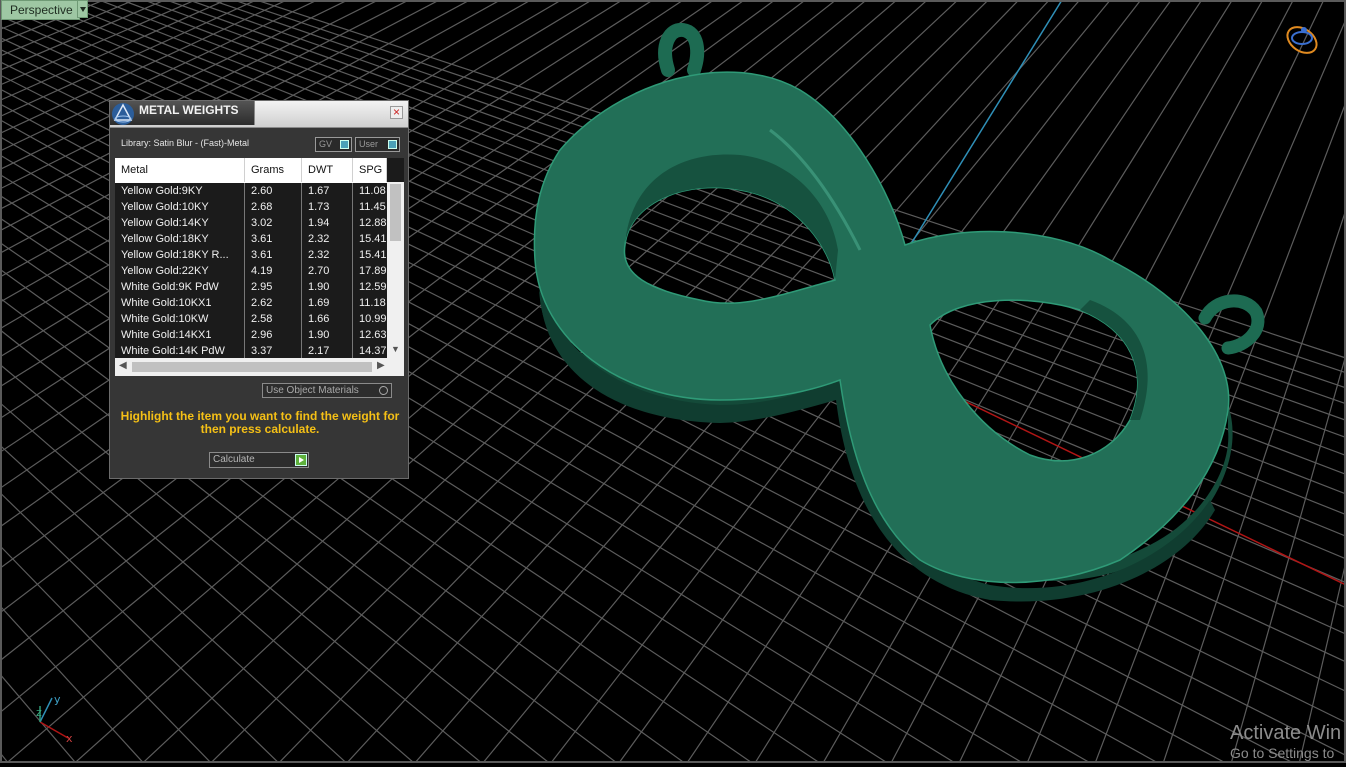 This screenshot has height=767, width=1346. I want to click on close-icon: ×, so click(396, 112).